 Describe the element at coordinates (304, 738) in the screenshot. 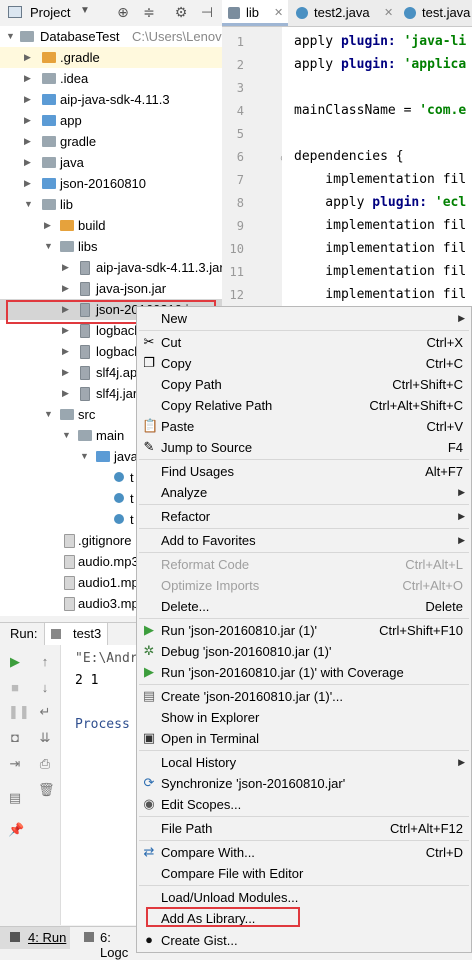

I see `menu-item-open-in-terminal: ▣ Open in Terminal` at that location.